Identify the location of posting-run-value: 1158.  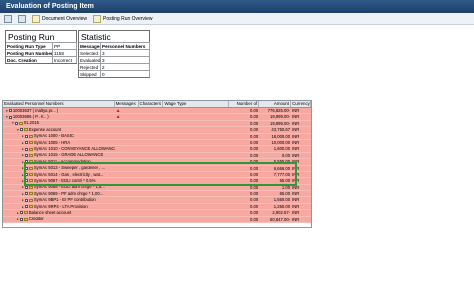
(65, 52).